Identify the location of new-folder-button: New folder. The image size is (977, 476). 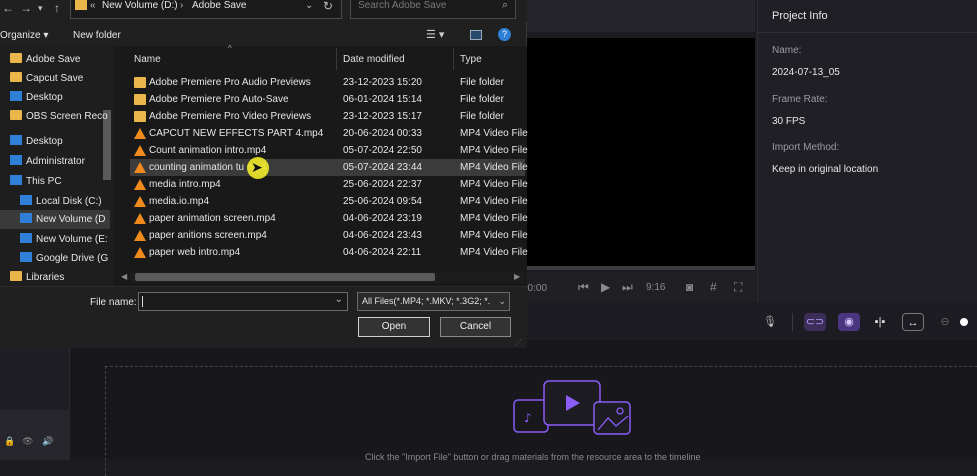
(97, 35).